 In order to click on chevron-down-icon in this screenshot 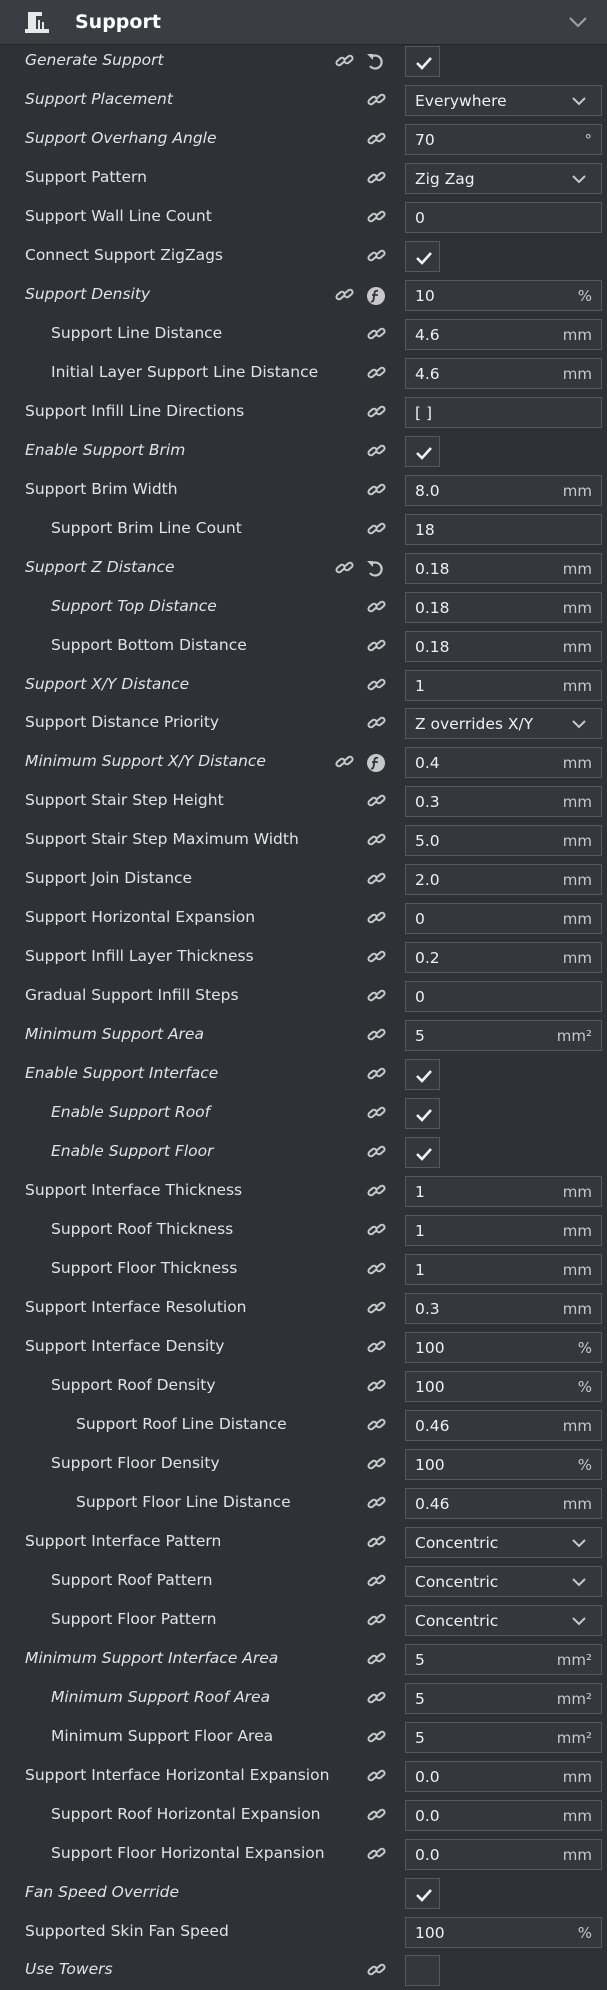, I will do `click(578, 22)`.